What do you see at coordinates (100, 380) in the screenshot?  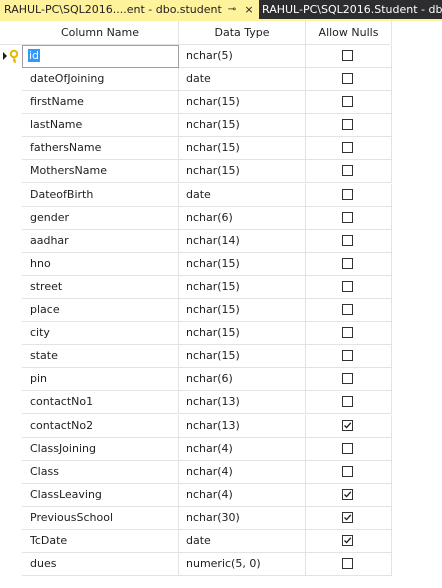 I see `column-name-cell: pin` at bounding box center [100, 380].